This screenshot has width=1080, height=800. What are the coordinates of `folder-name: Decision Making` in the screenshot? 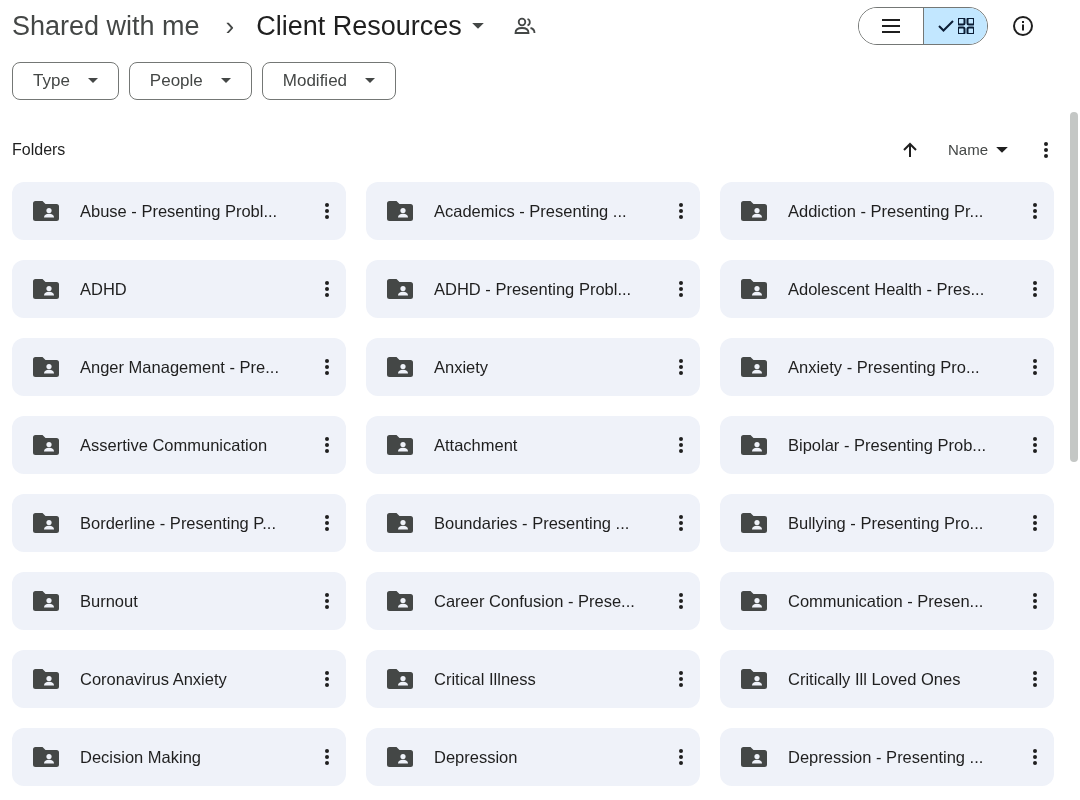 It's located at (141, 757).